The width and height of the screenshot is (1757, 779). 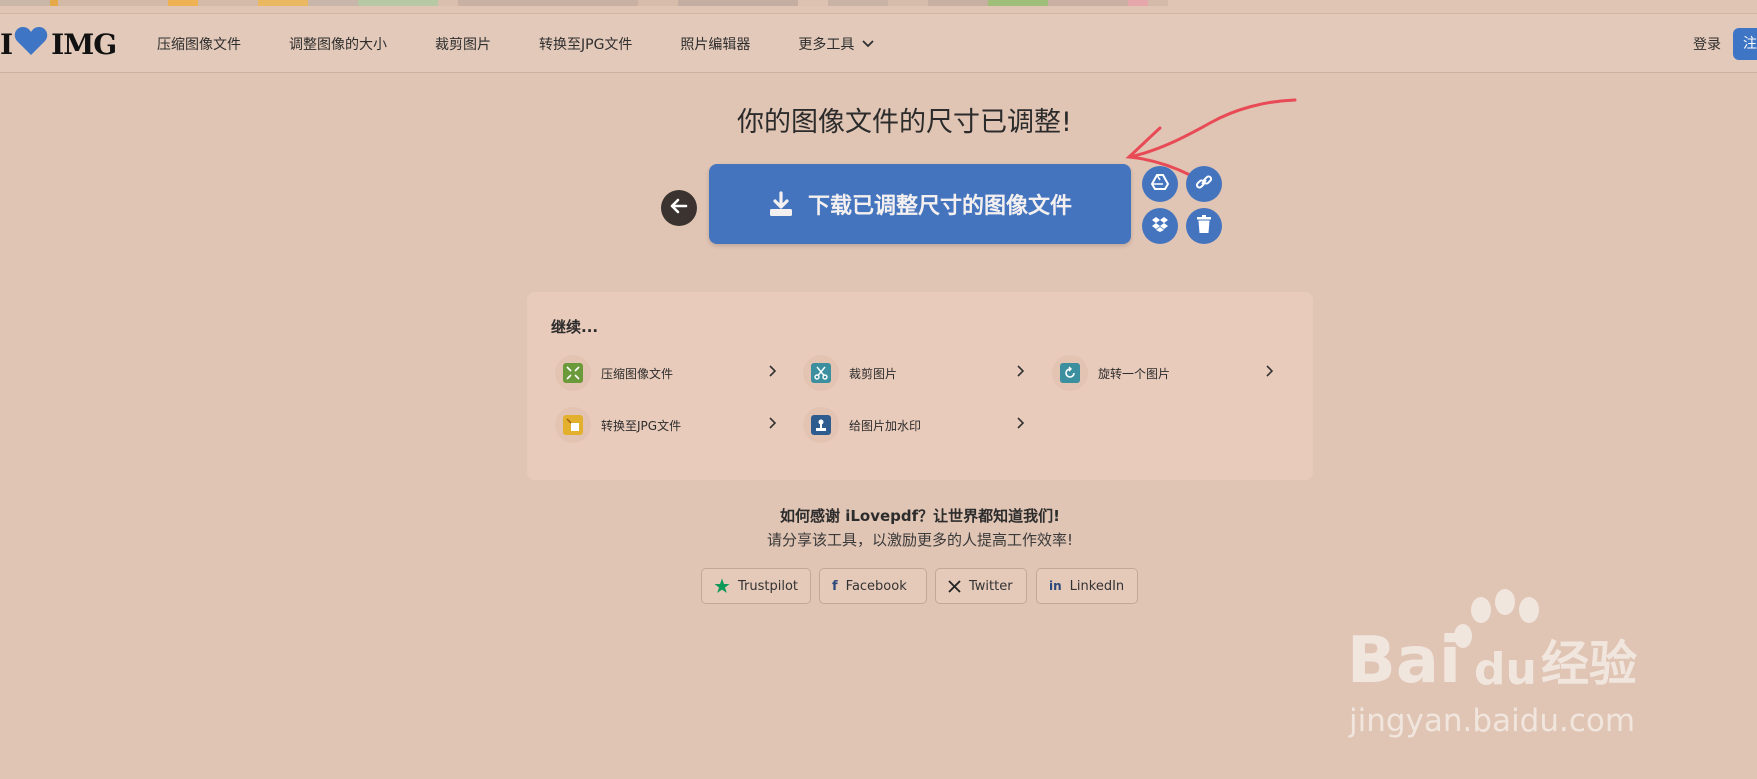 I want to click on download-resized-images-button: 下载已调整尺寸的图像文件, so click(x=920, y=204).